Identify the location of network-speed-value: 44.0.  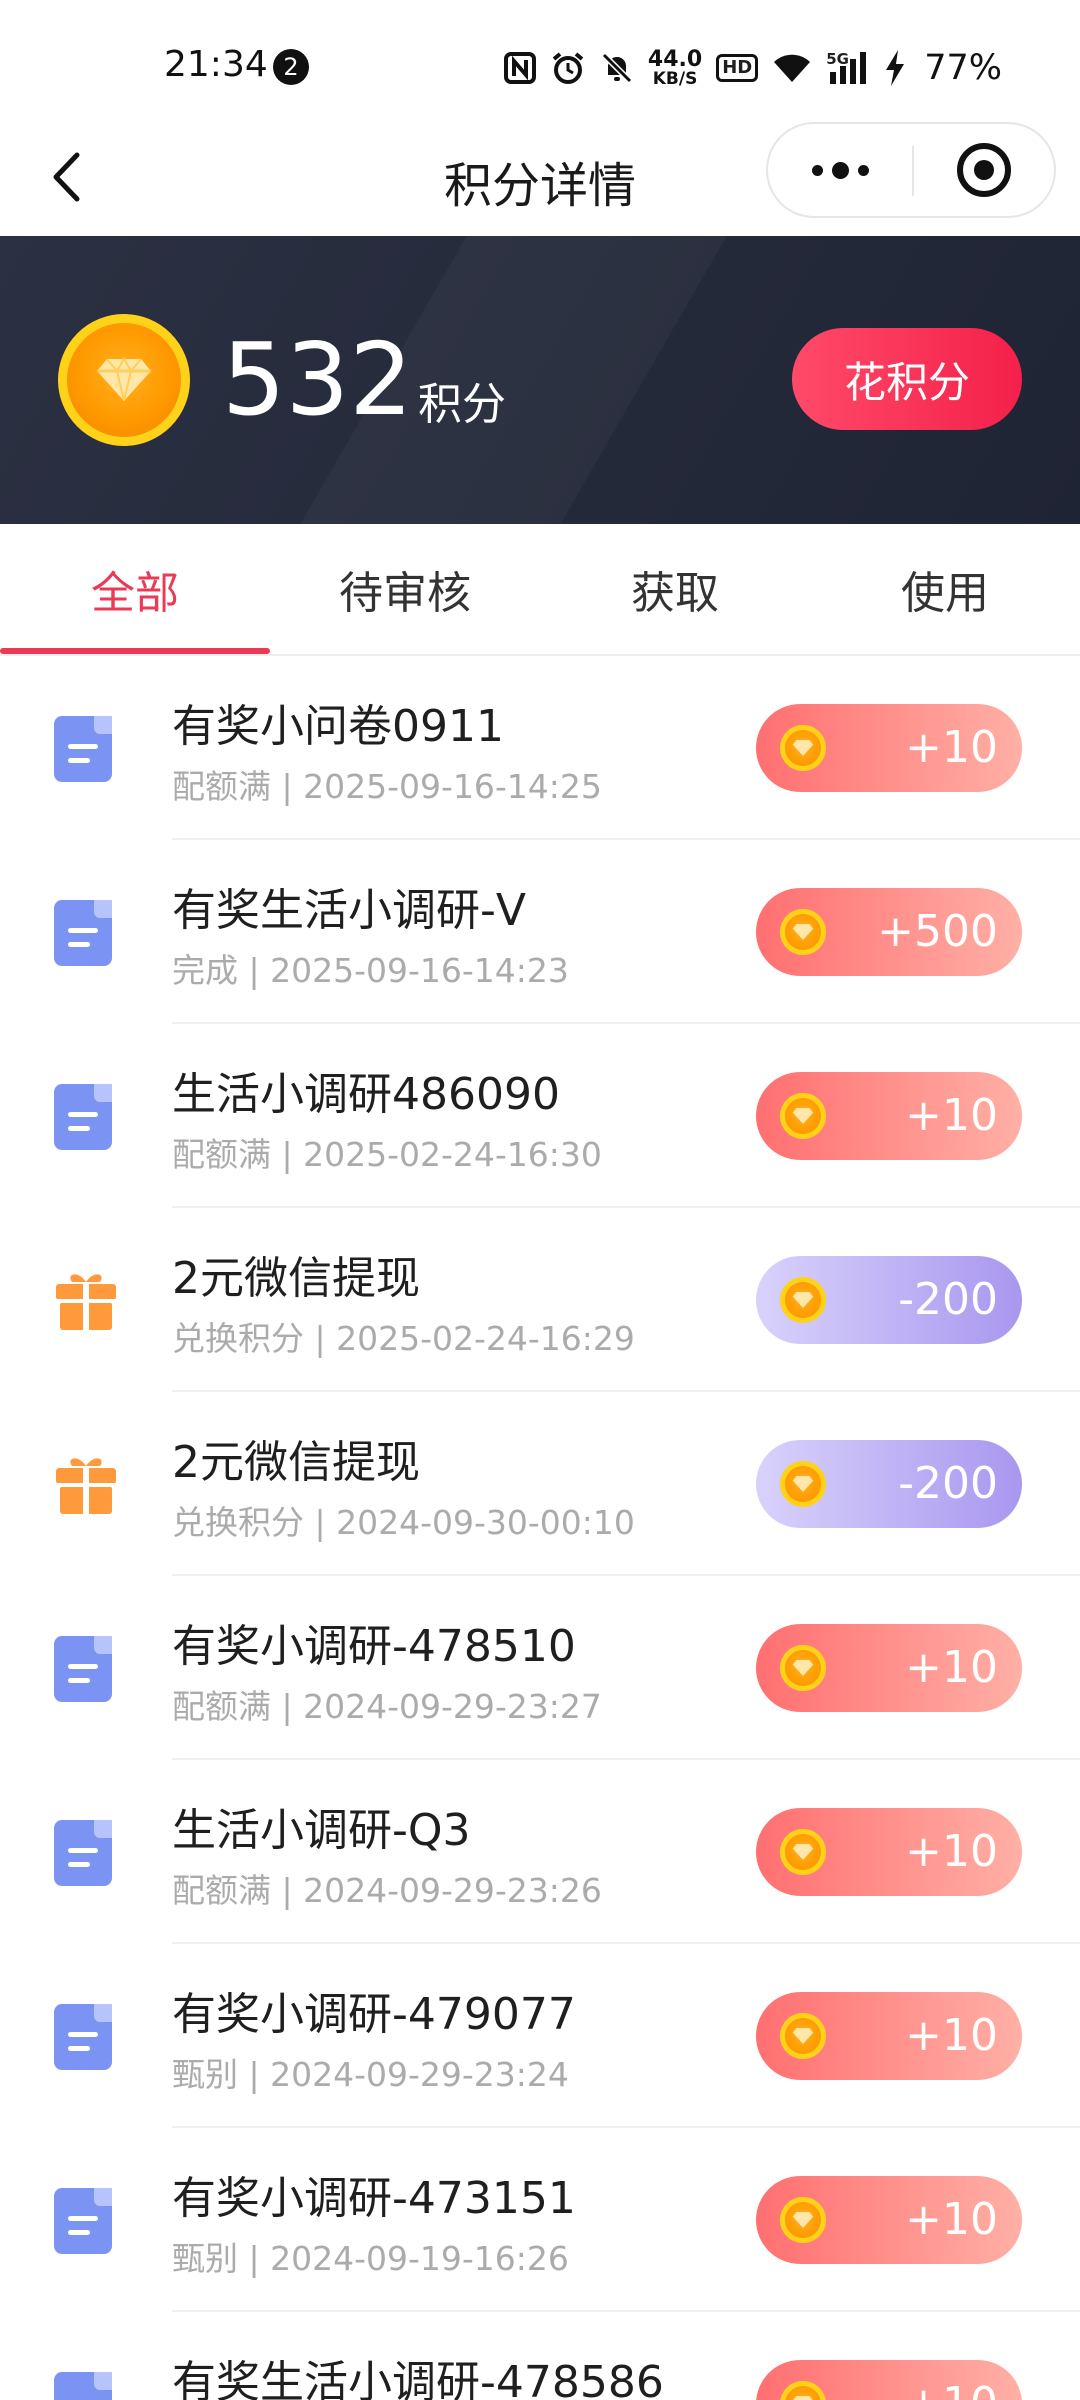
(675, 59).